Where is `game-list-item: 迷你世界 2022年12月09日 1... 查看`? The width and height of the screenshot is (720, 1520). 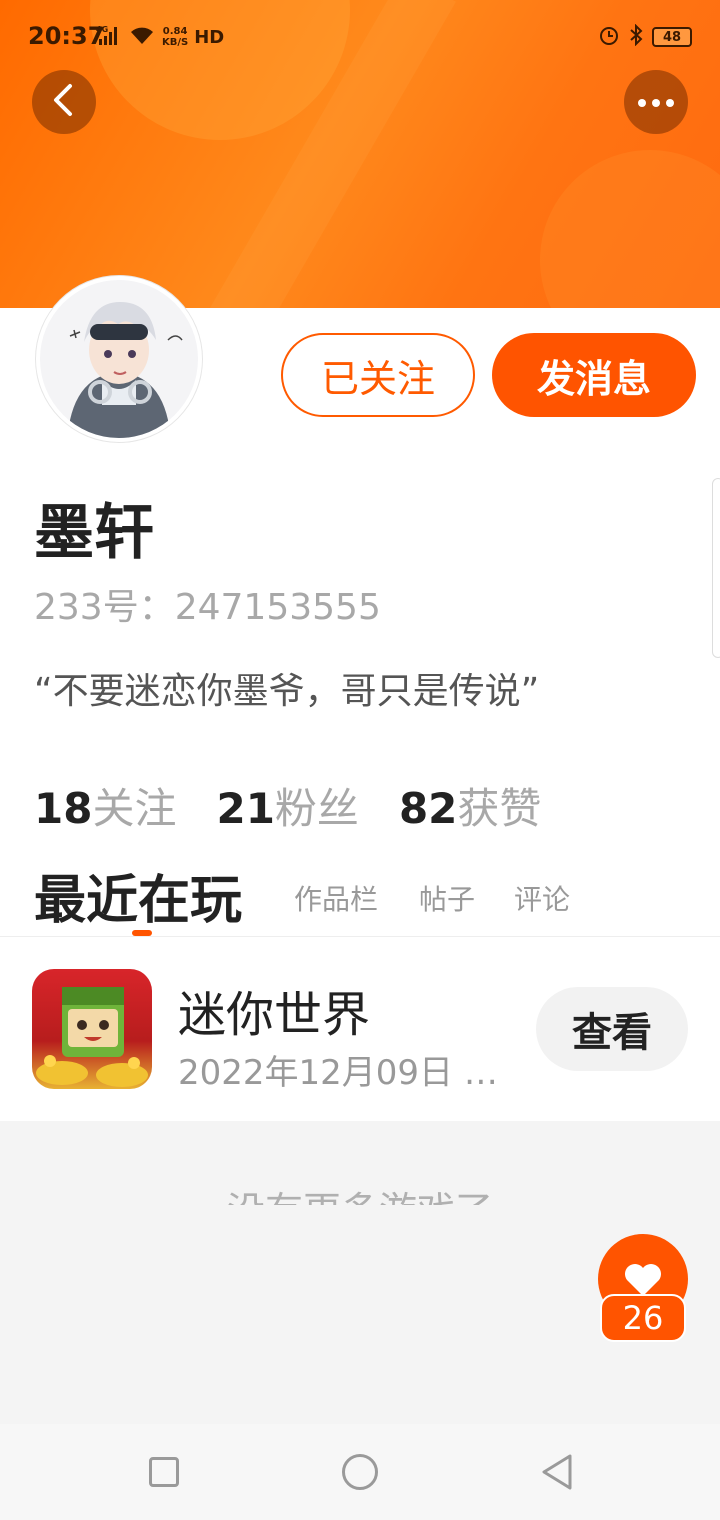 game-list-item: 迷你世界 2022年12月09日 1... 查看 is located at coordinates (360, 1029).